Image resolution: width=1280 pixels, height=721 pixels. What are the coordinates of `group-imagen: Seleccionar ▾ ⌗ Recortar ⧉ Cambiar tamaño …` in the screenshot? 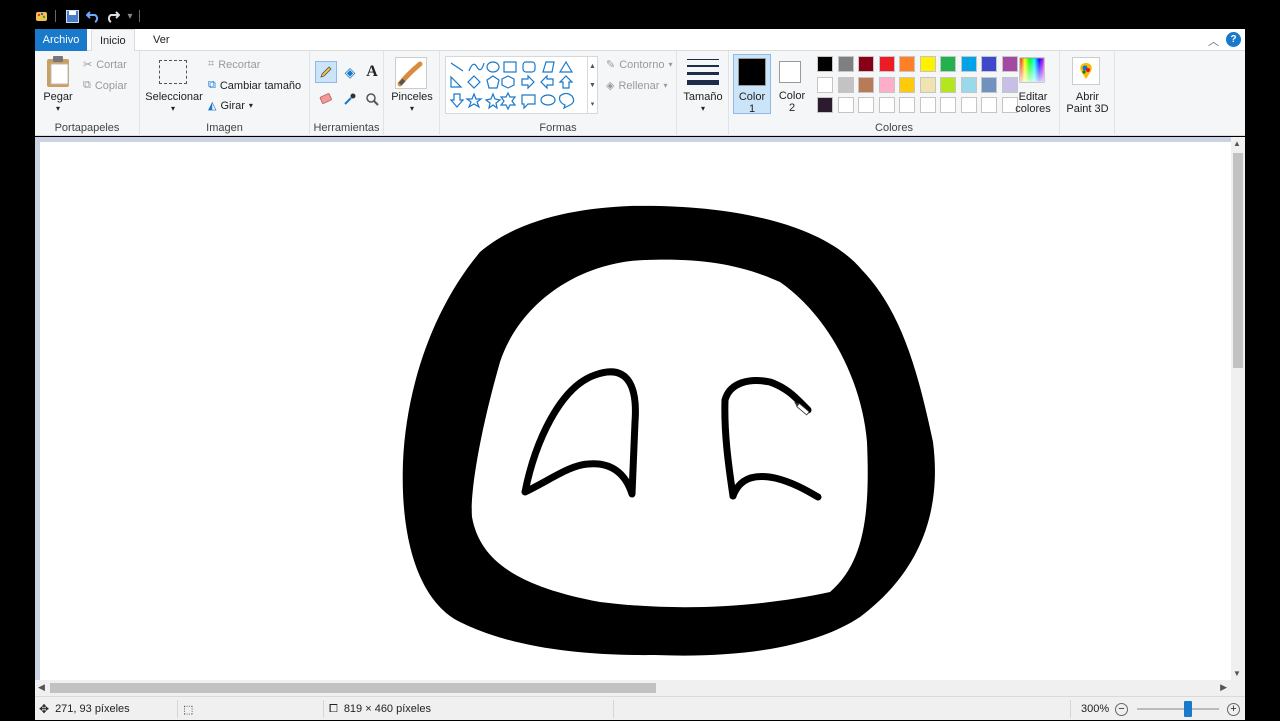 It's located at (225, 93).